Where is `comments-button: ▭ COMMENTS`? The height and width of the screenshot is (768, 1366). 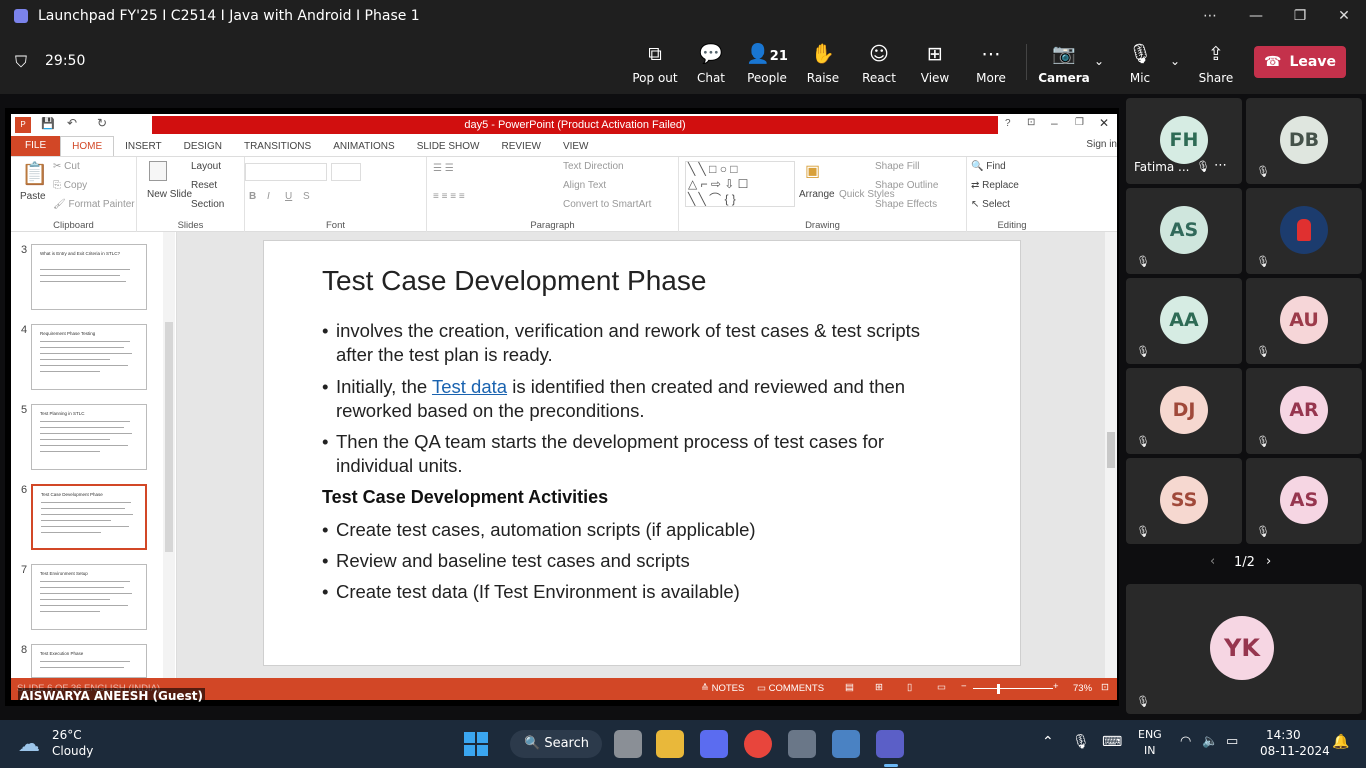
comments-button: ▭ COMMENTS is located at coordinates (790, 688).